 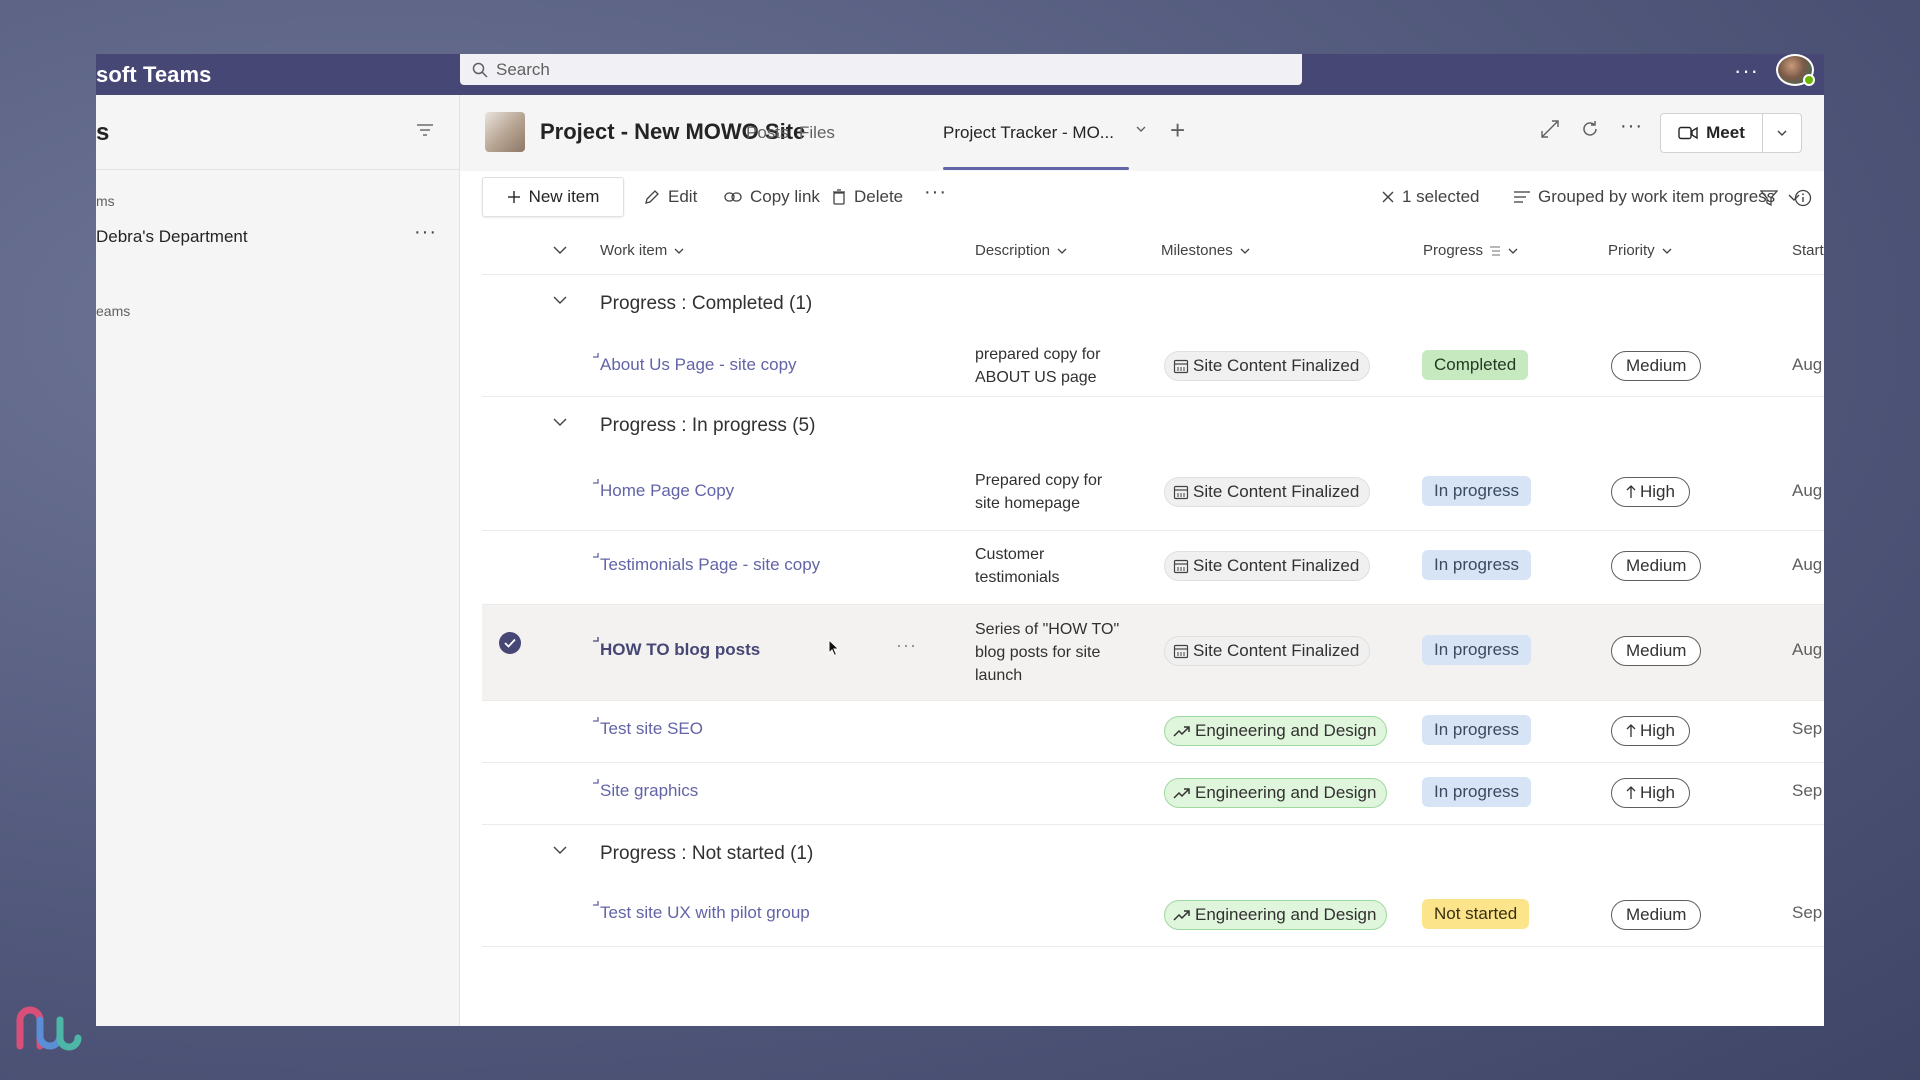 I want to click on meet-button: Meet, so click(x=1731, y=133).